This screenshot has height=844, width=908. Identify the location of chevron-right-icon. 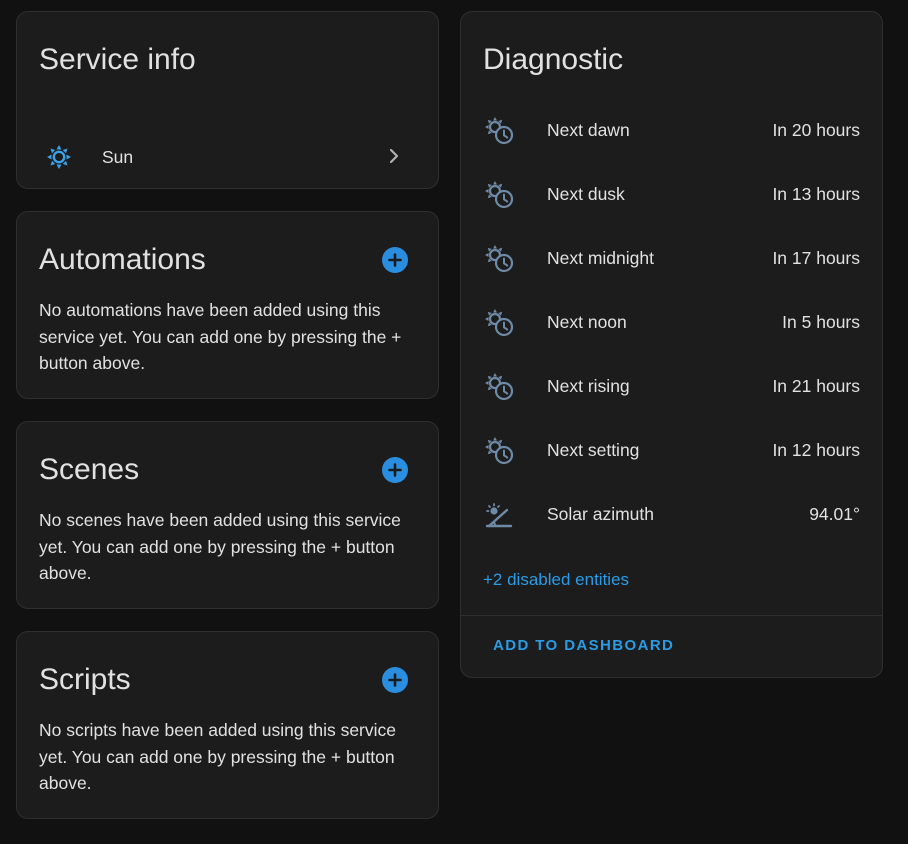
(394, 156).